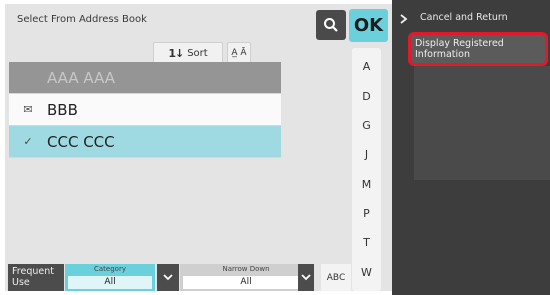 This screenshot has height=295, width=550. Describe the element at coordinates (82, 19) in the screenshot. I see `page-title: Select From Address Book` at that location.